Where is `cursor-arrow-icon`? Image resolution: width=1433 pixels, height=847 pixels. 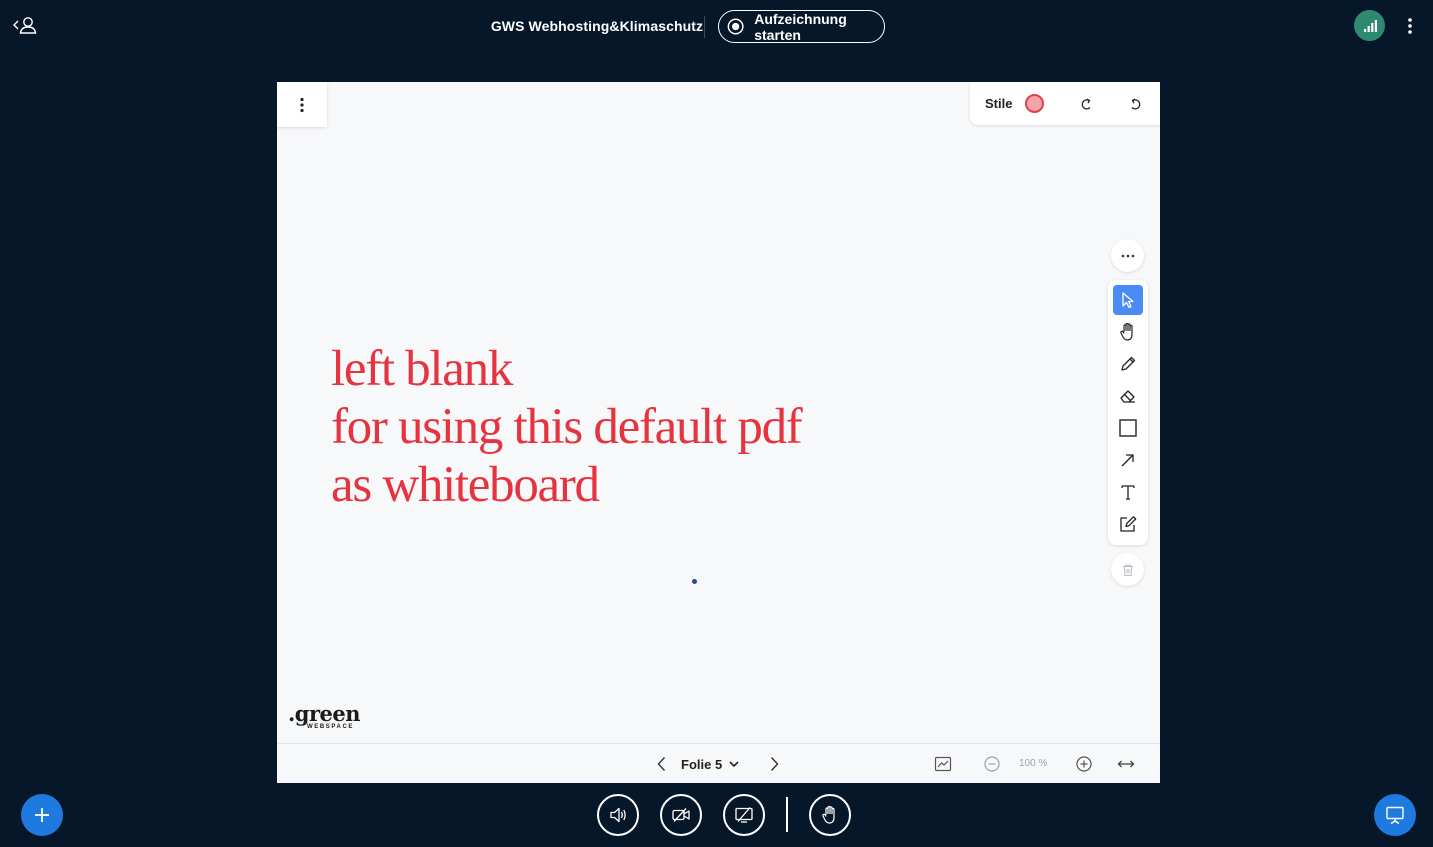 cursor-arrow-icon is located at coordinates (1128, 300).